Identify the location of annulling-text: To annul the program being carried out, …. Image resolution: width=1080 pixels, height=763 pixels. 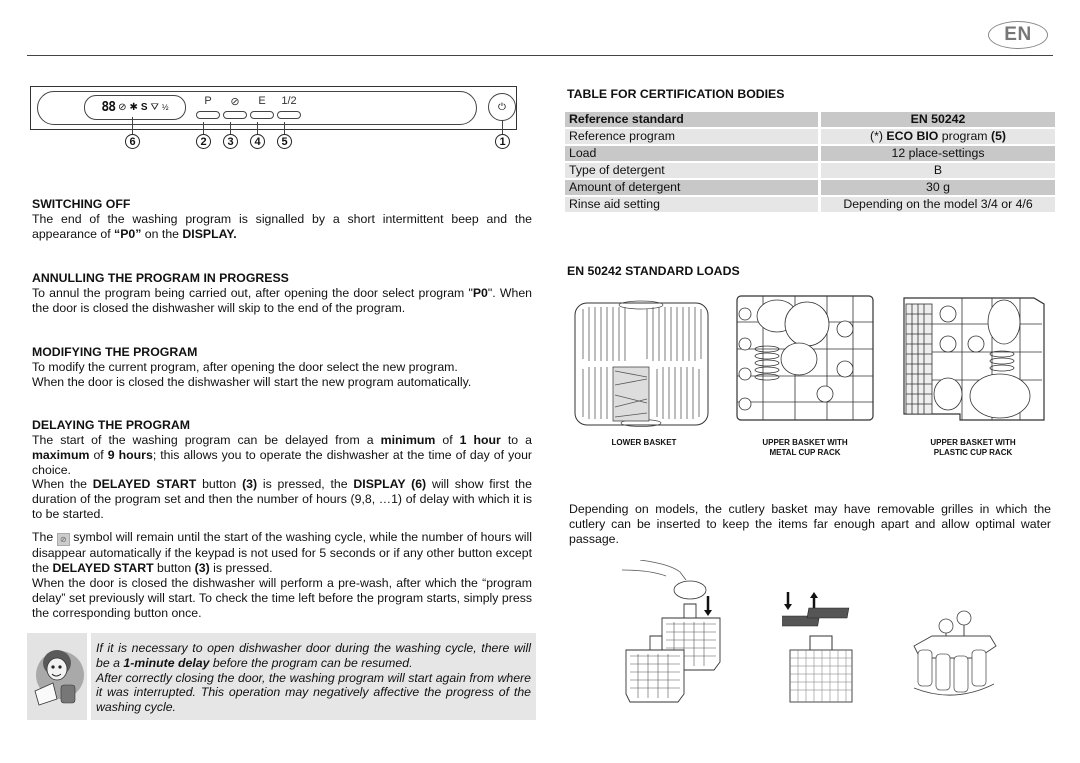
(282, 300).